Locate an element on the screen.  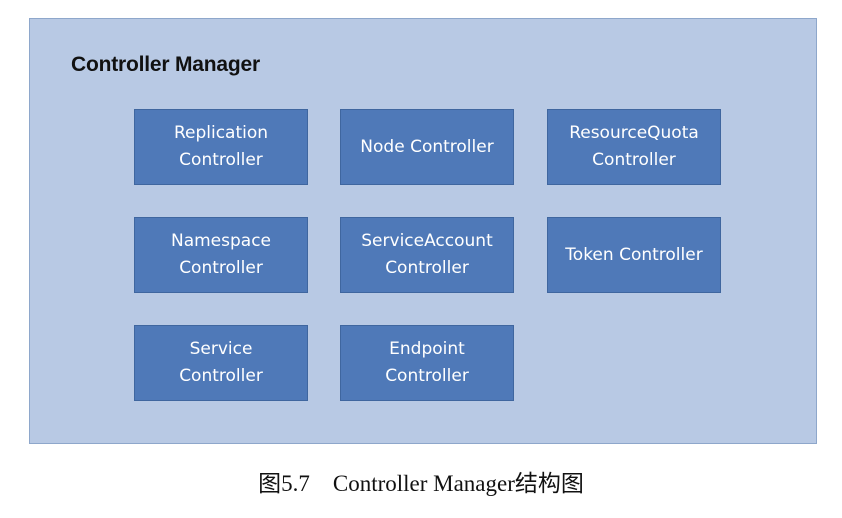
node-controller-box: Node Controller is located at coordinates (427, 147).